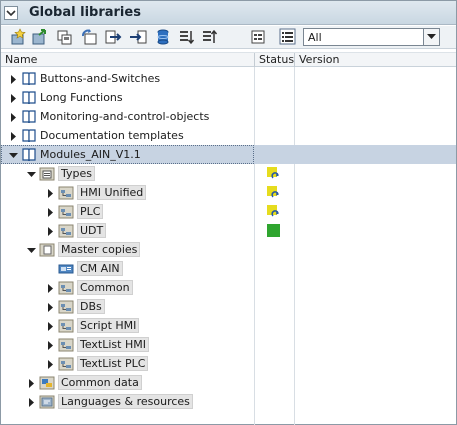 The height and width of the screenshot is (425, 457). Describe the element at coordinates (127, 249) in the screenshot. I see `tree-node: Master copies` at that location.